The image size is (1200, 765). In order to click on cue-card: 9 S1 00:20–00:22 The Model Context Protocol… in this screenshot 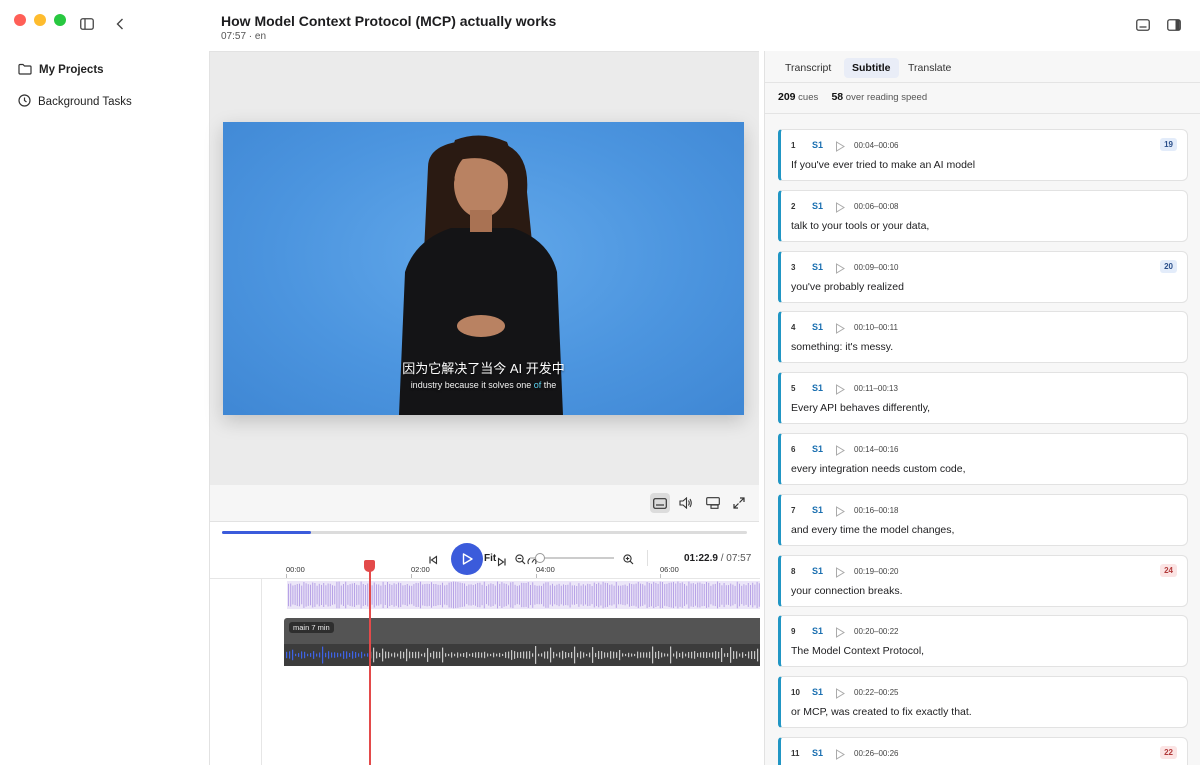, I will do `click(983, 641)`.